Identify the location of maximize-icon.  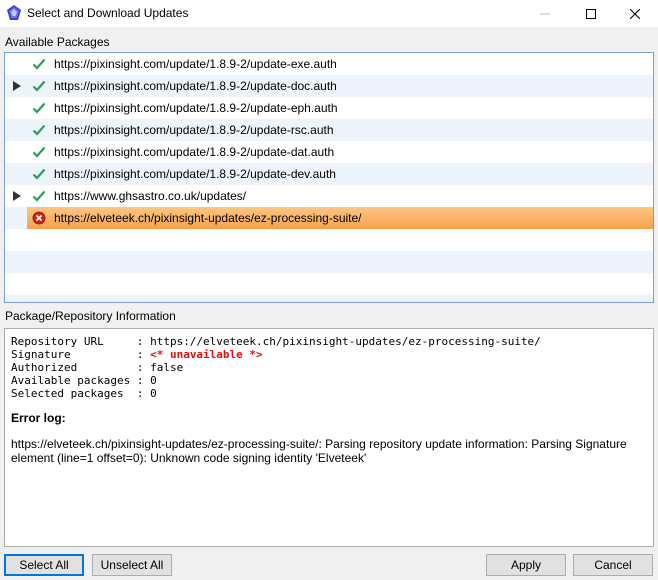
(591, 13).